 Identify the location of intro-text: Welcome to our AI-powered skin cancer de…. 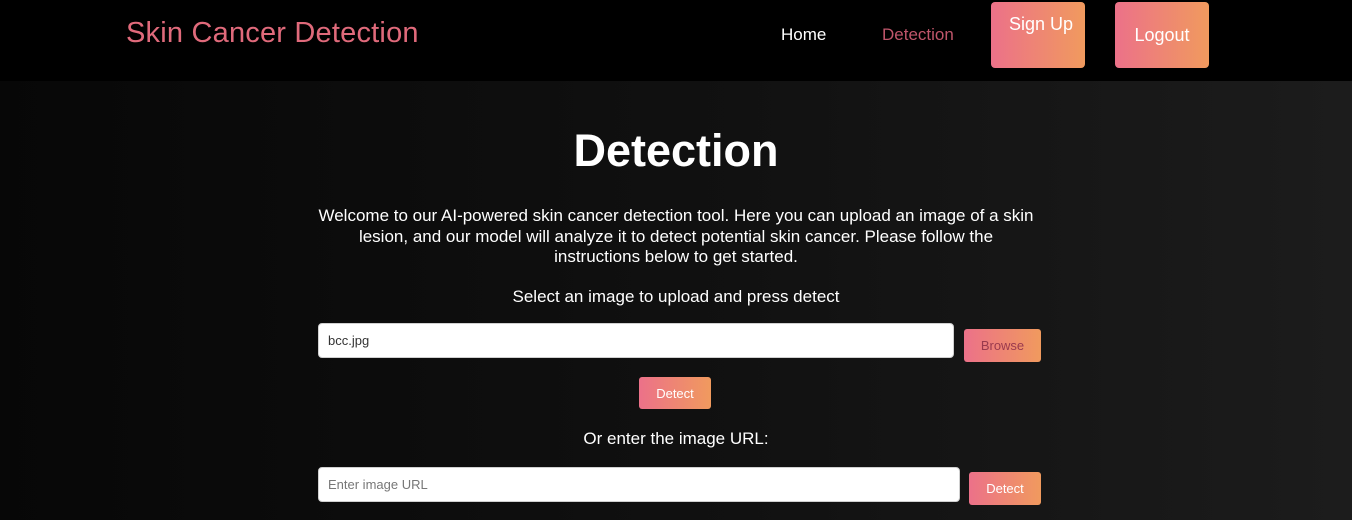
(676, 236).